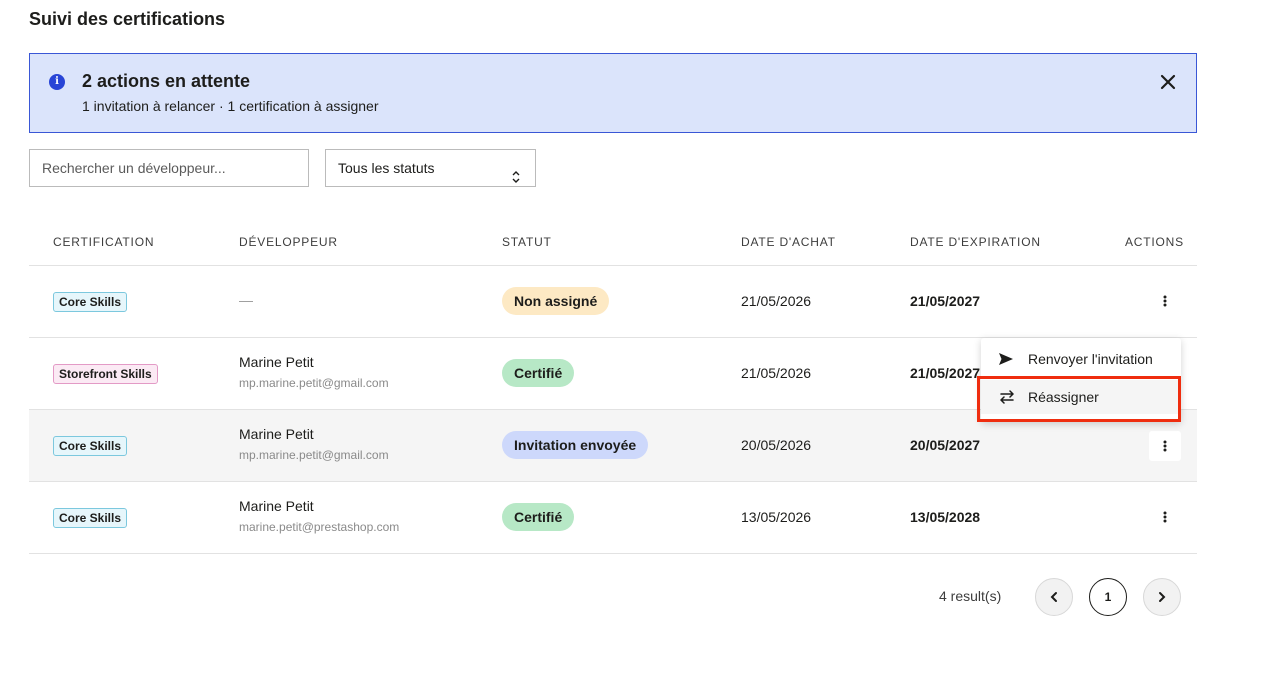 The image size is (1285, 676). Describe the element at coordinates (246, 300) in the screenshot. I see `developer-empty: —` at that location.